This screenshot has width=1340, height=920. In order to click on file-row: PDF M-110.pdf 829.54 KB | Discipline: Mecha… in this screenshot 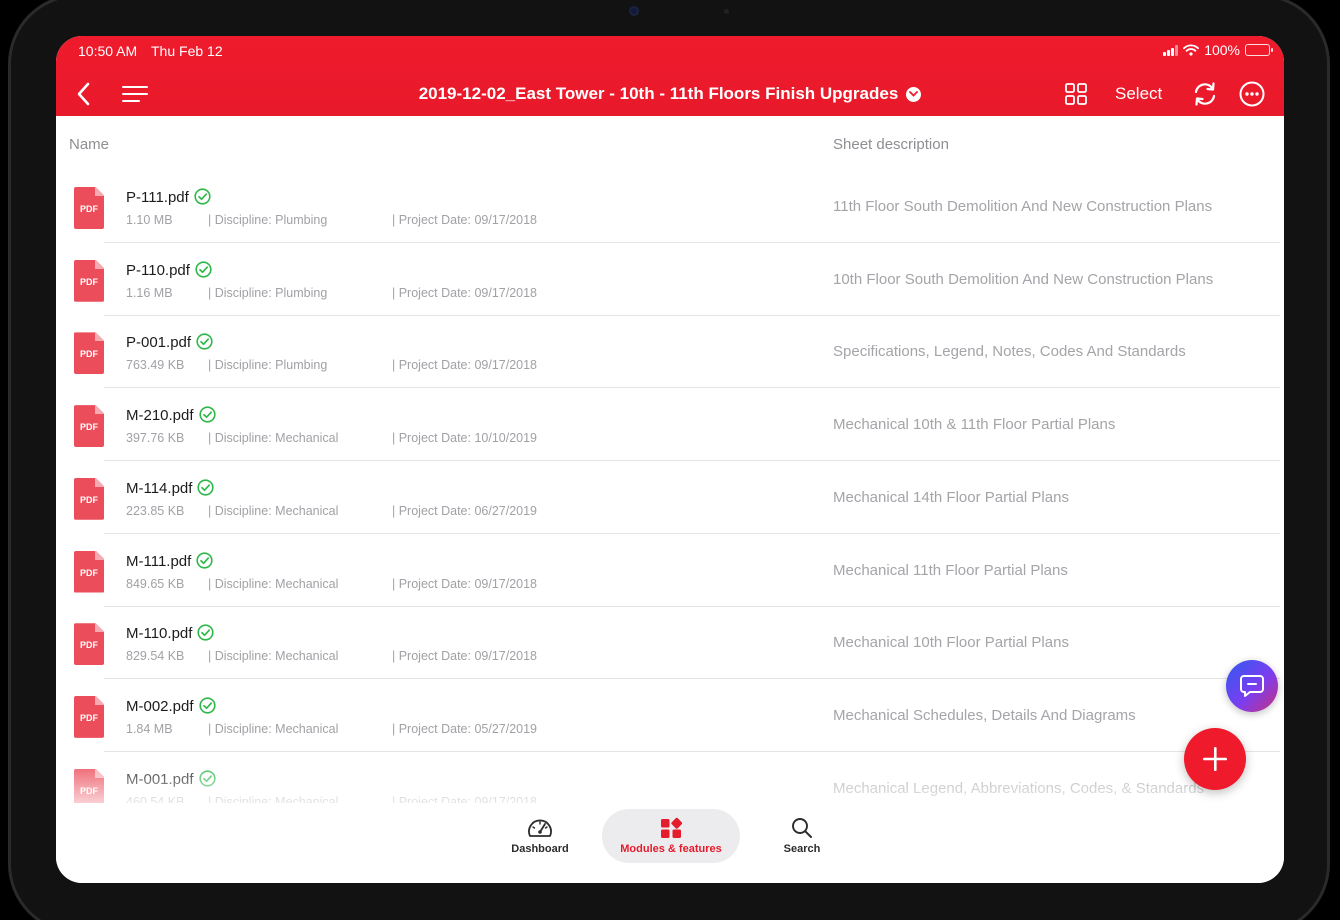, I will do `click(670, 643)`.